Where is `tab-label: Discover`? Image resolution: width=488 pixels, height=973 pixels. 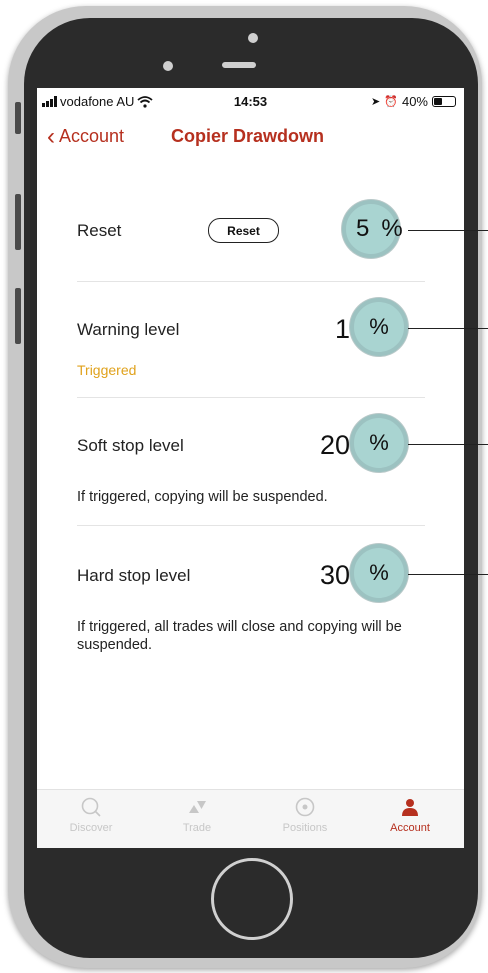
tab-label: Discover is located at coordinates (91, 828).